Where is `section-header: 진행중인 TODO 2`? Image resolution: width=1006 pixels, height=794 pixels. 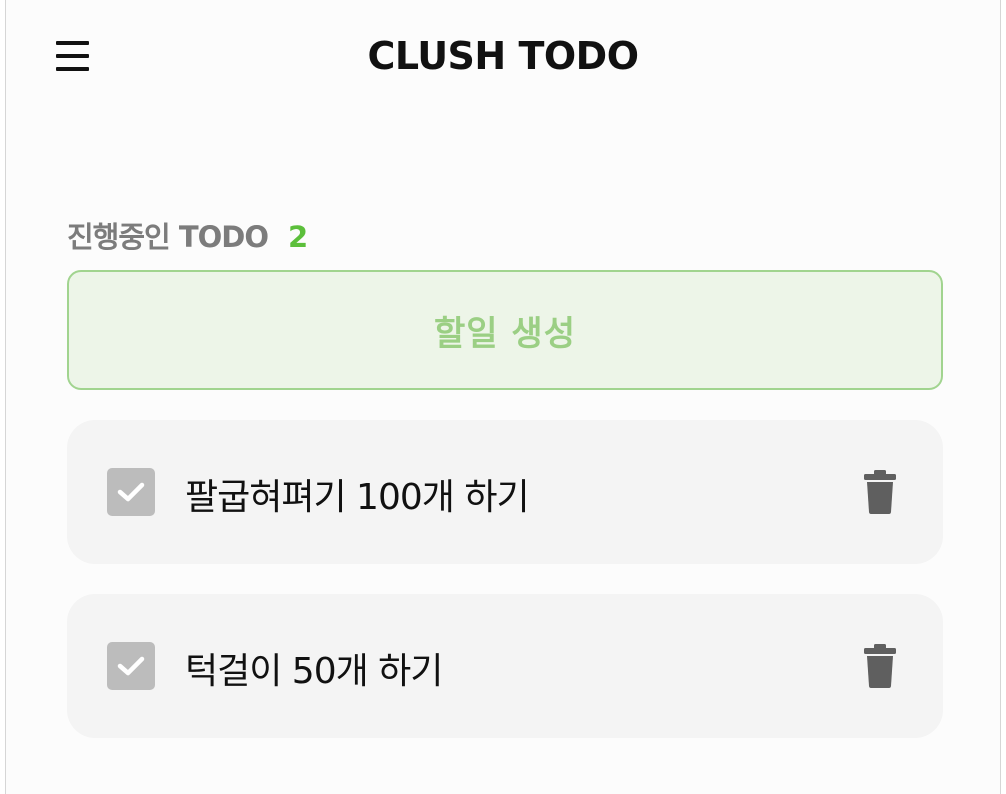 section-header: 진행중인 TODO 2 is located at coordinates (187, 235).